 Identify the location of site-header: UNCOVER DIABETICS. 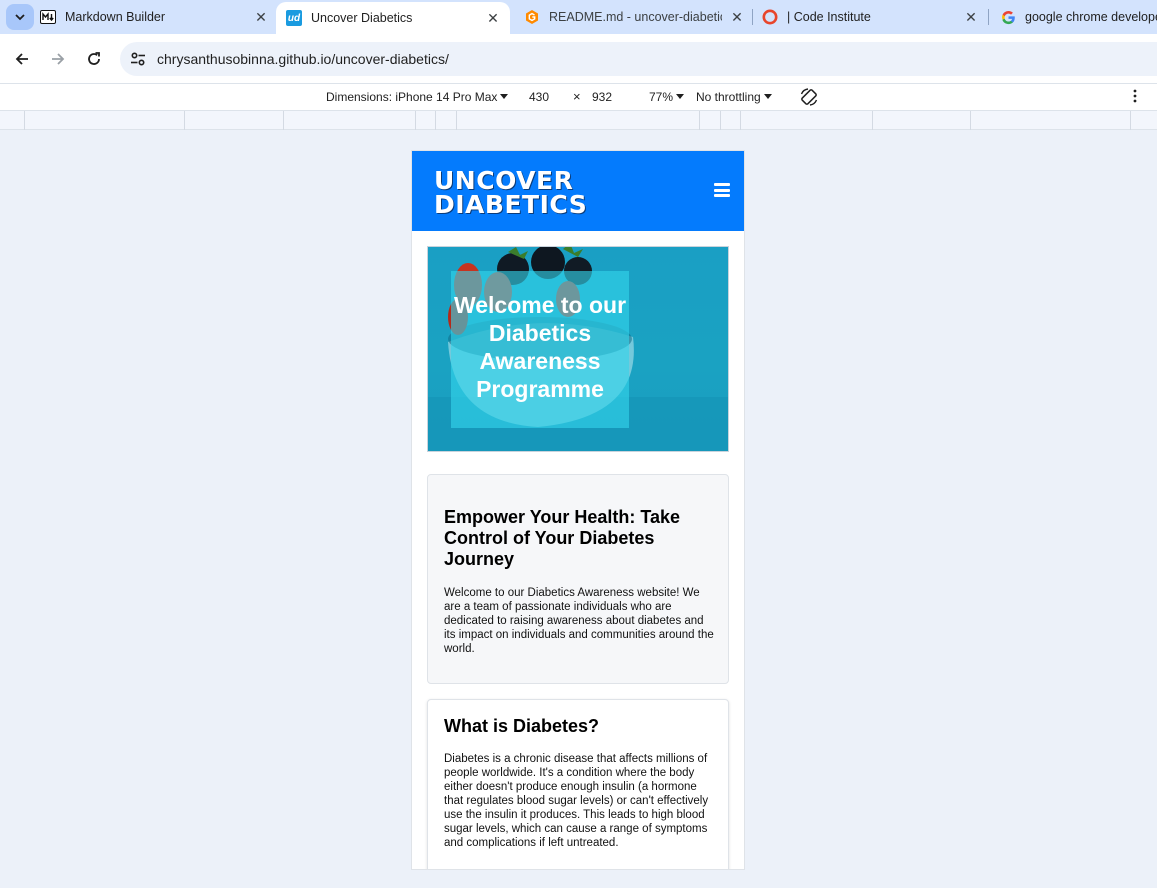
(578, 191).